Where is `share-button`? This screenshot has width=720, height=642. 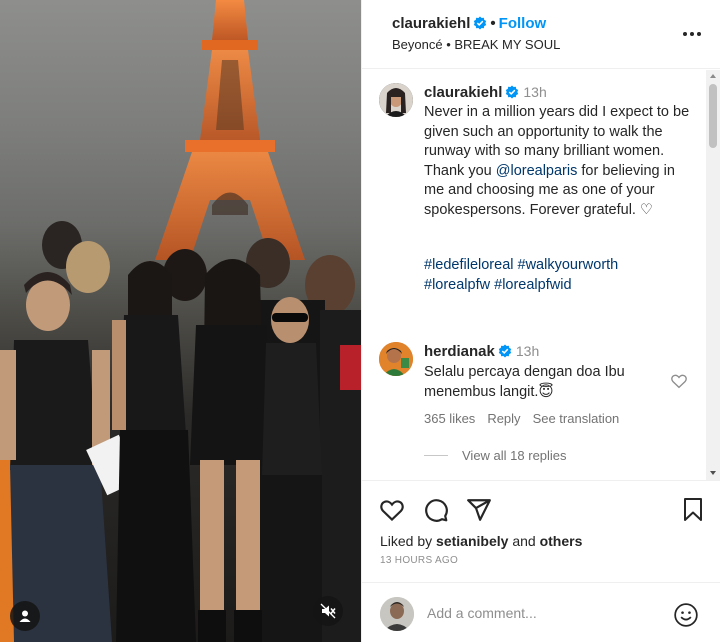
share-button is located at coordinates (479, 510).